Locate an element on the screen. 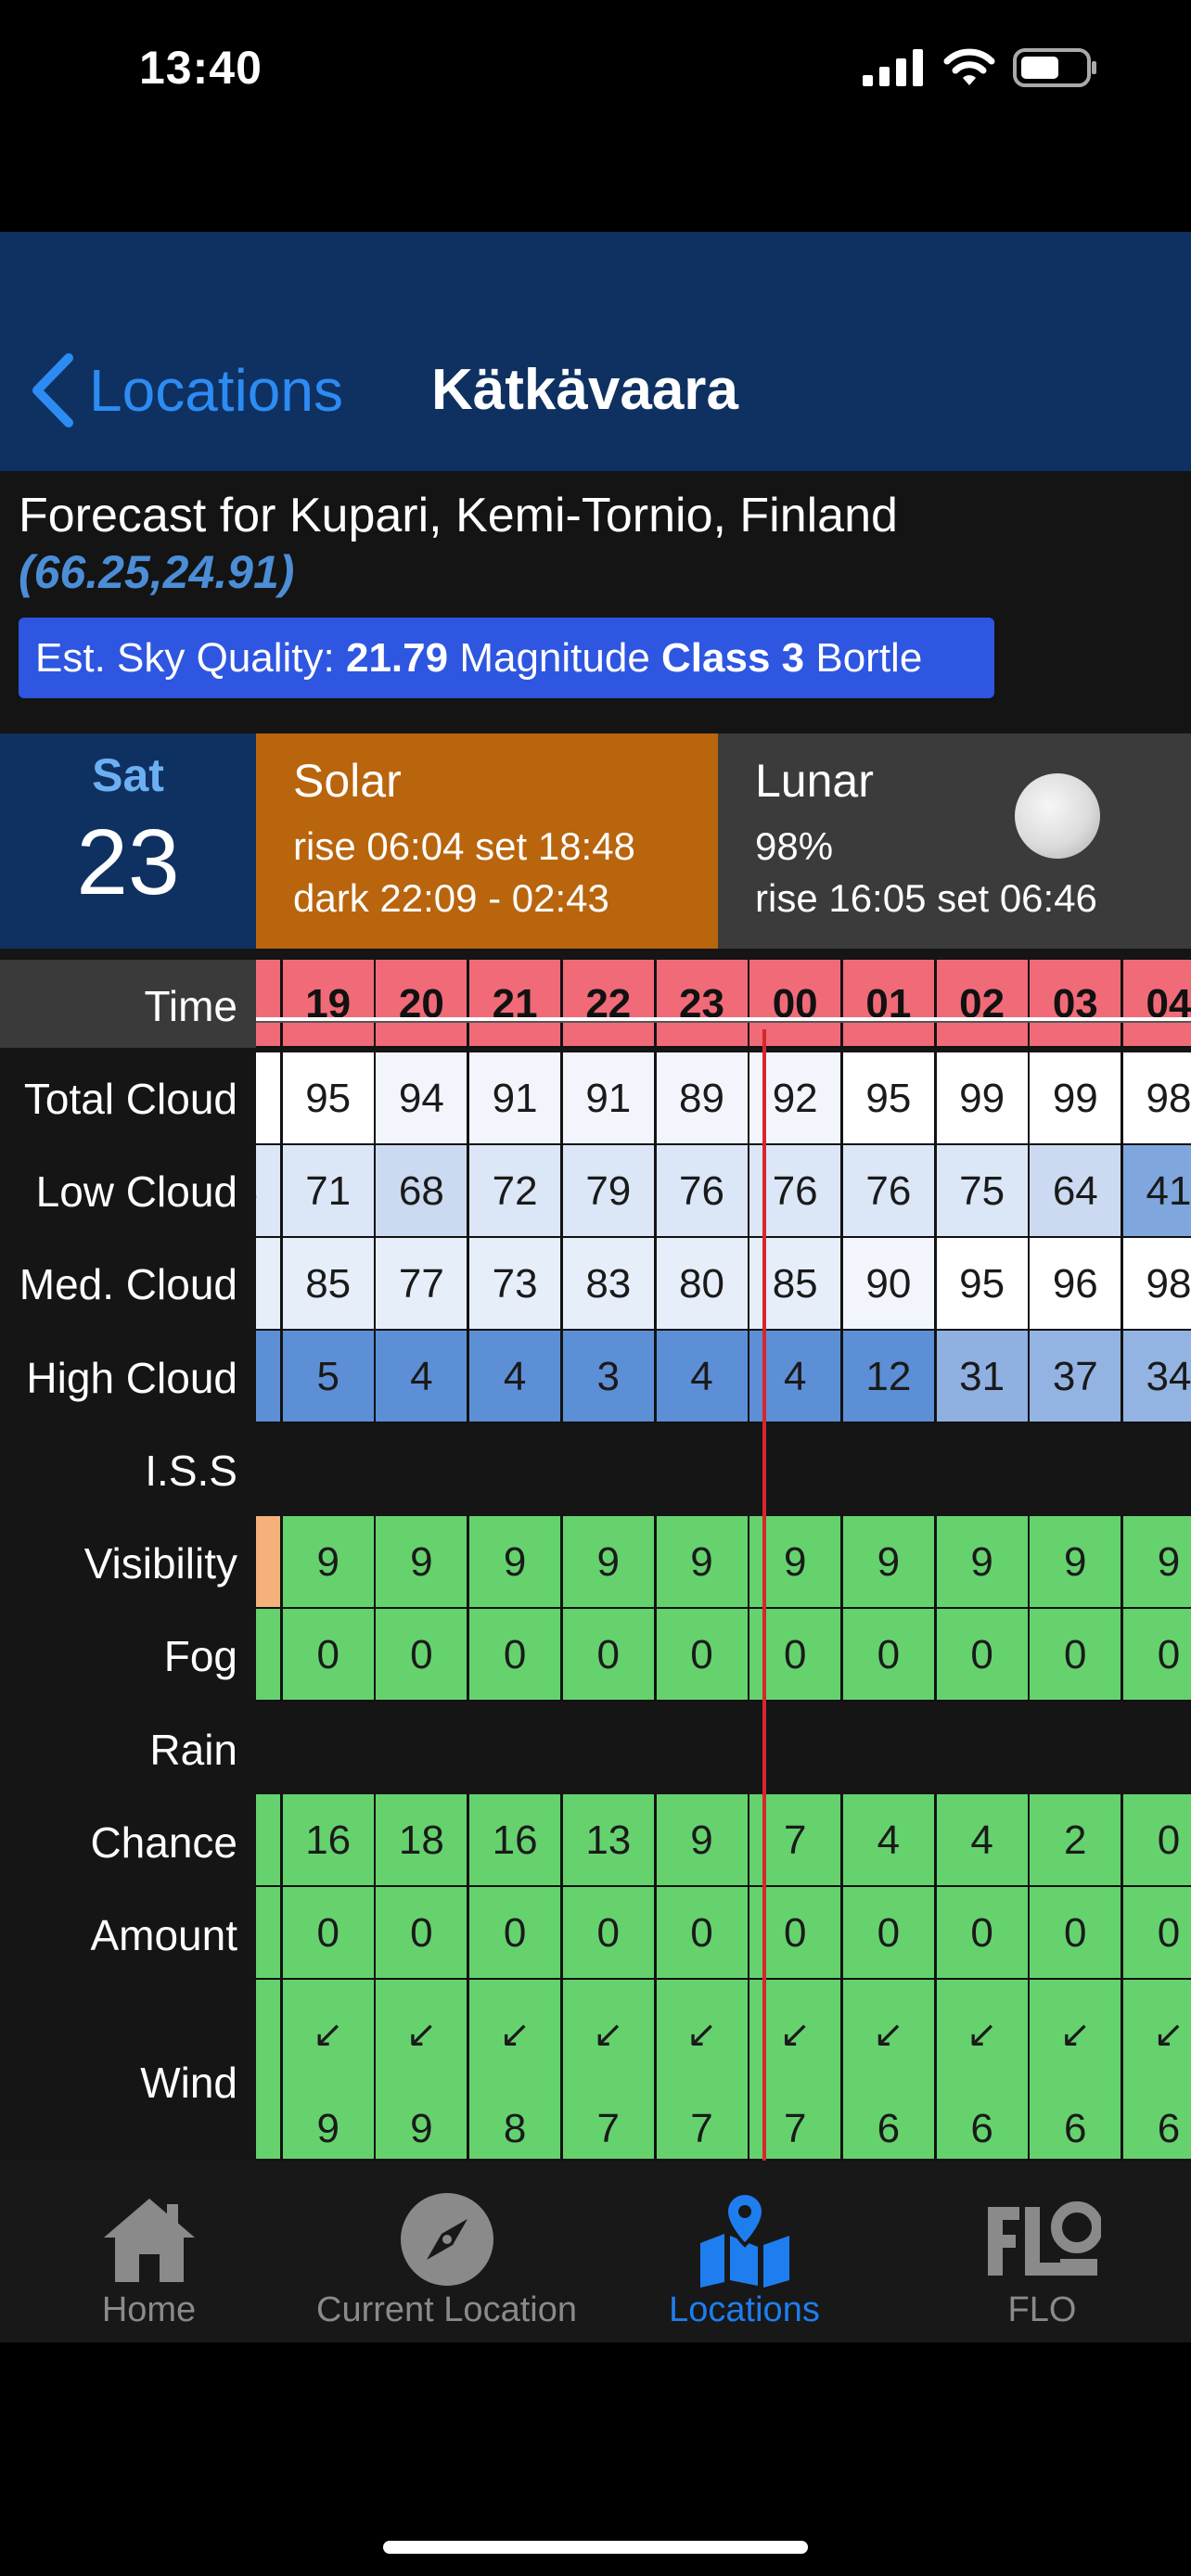  high-cloud-cell: 5 is located at coordinates (329, 1377).